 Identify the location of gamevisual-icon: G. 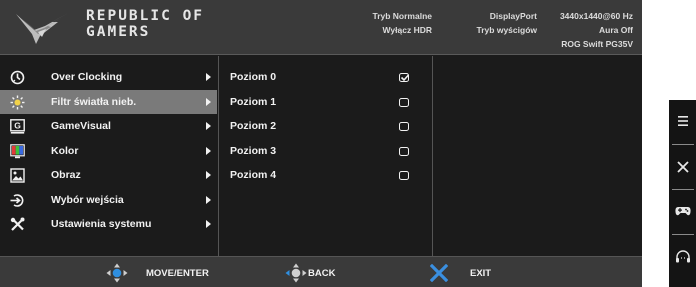
(17, 126).